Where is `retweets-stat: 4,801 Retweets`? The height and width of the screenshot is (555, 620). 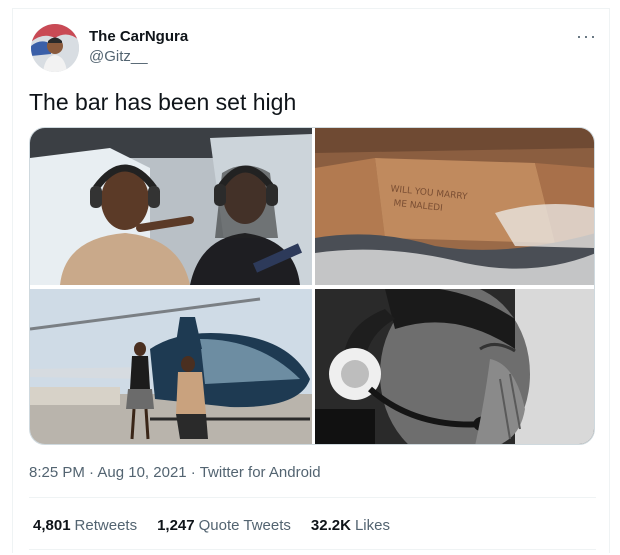 retweets-stat: 4,801 Retweets is located at coordinates (85, 525).